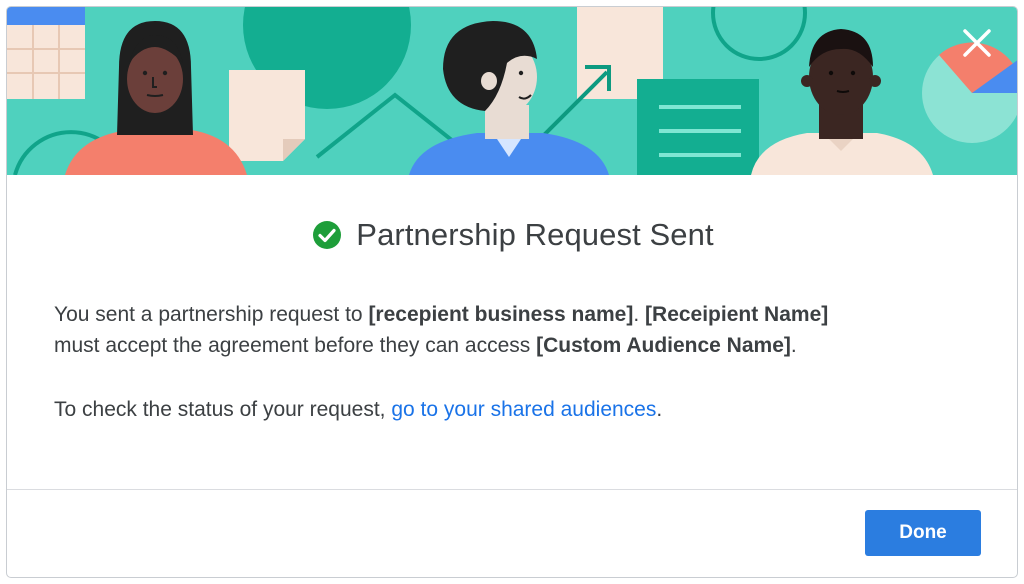  I want to click on dialog-header: Partnership Request Sent, so click(512, 239).